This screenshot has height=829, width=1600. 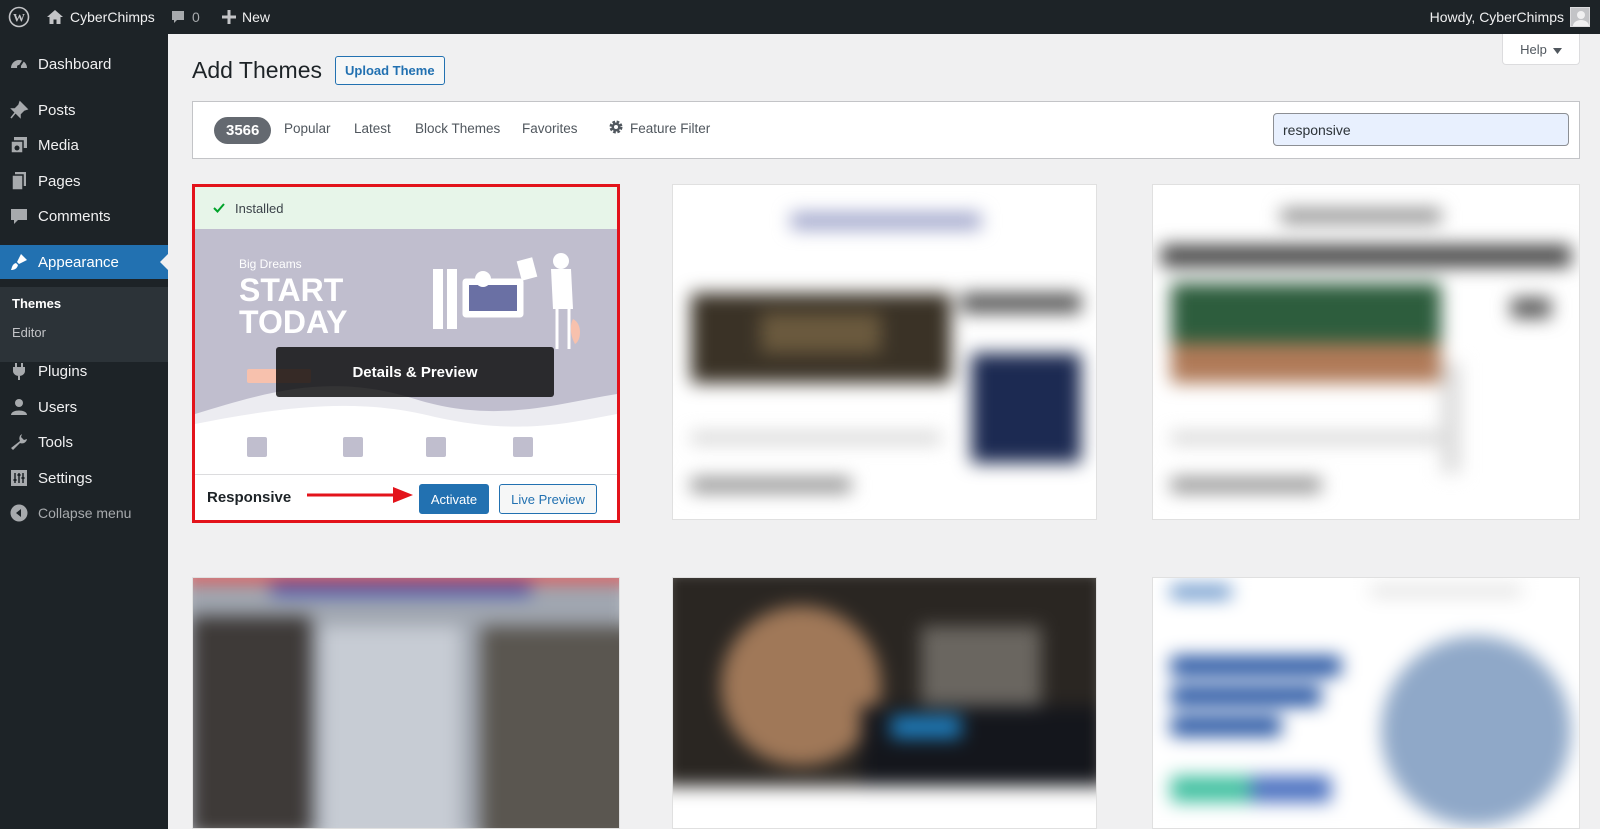 I want to click on sidebar-item-posts: Posts, so click(x=84, y=110).